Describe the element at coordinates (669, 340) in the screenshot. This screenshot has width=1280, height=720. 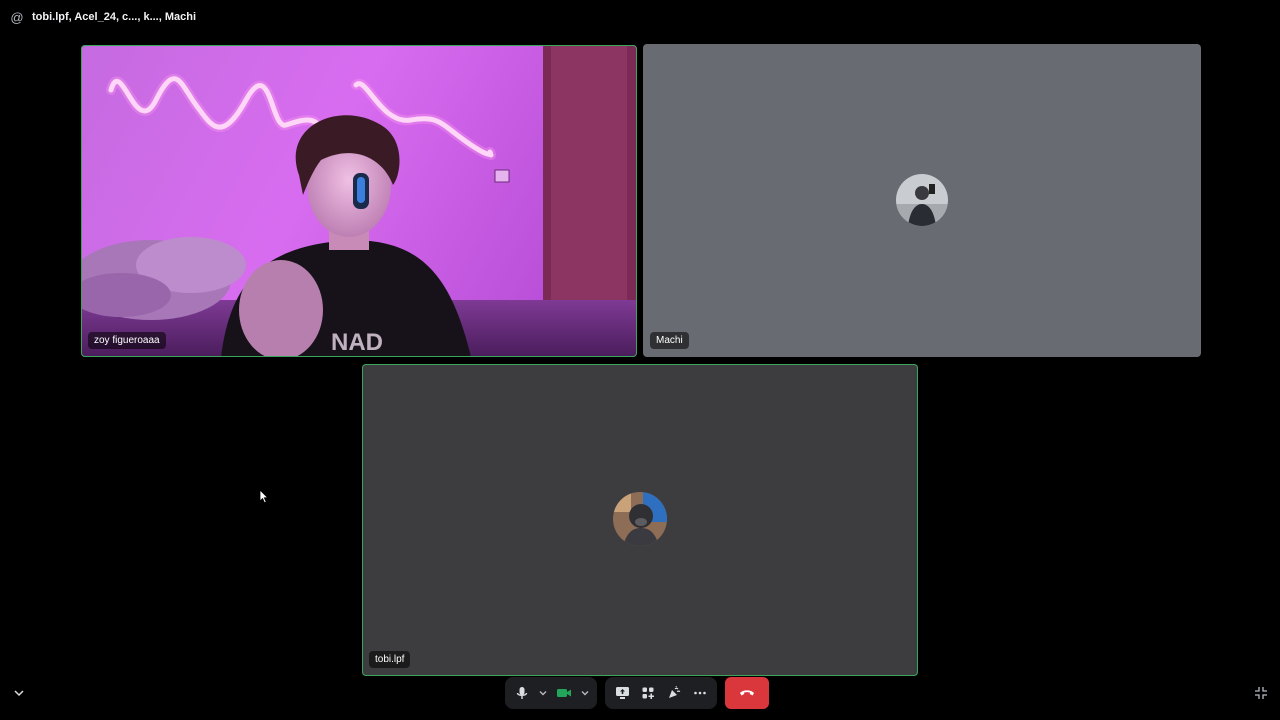
I see `participant-name-label: Machi` at that location.